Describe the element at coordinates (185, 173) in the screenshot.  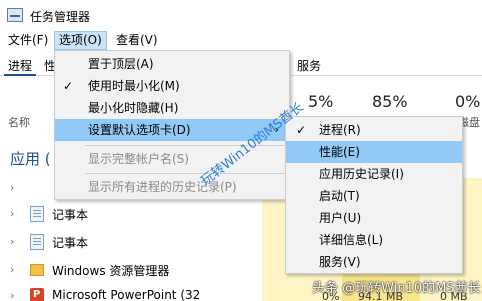
I see `menu-separator` at that location.